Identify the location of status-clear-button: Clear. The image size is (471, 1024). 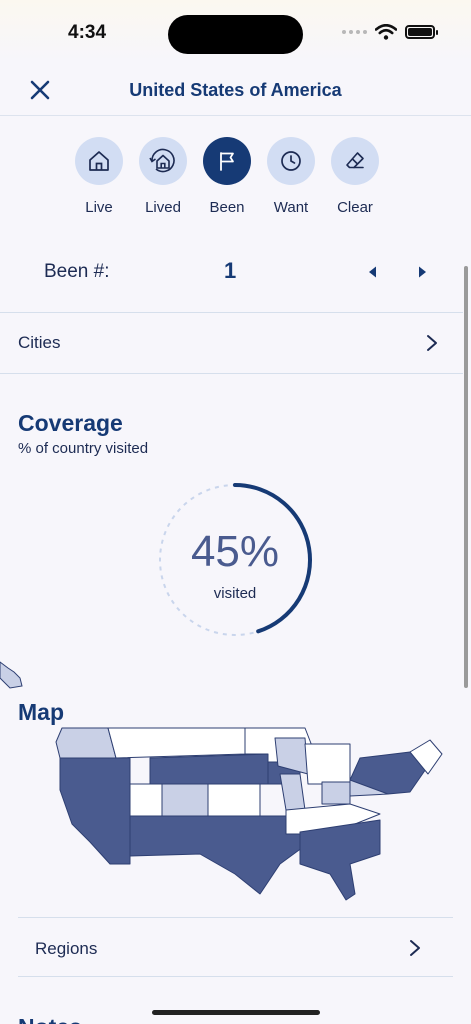
(355, 176).